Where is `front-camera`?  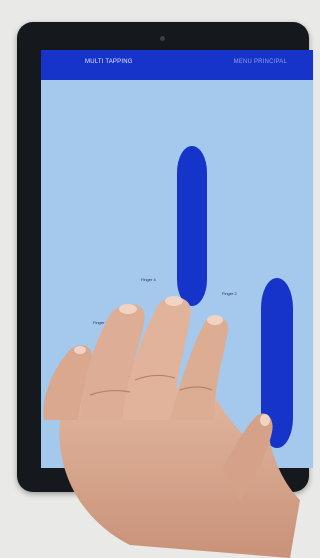 front-camera is located at coordinates (162, 38).